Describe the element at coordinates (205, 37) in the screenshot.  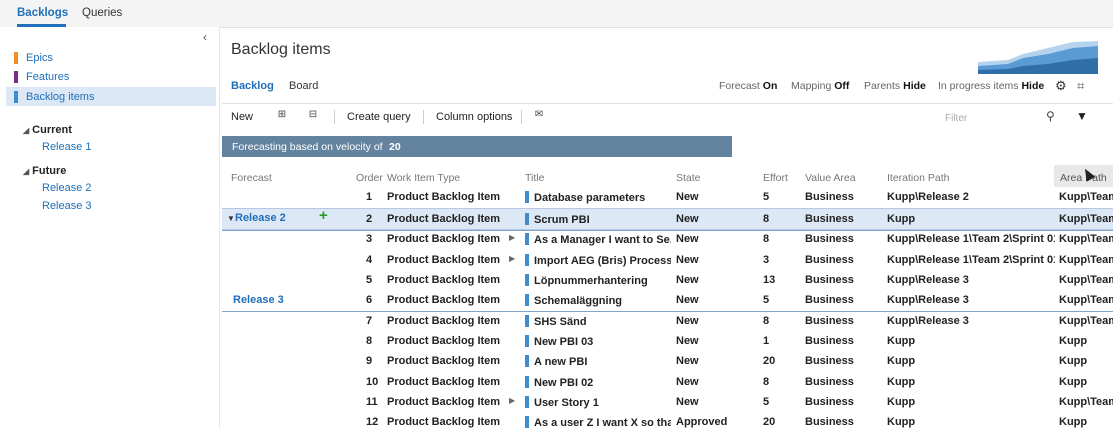
I see `collapse-sidebar-icon: ‹` at that location.